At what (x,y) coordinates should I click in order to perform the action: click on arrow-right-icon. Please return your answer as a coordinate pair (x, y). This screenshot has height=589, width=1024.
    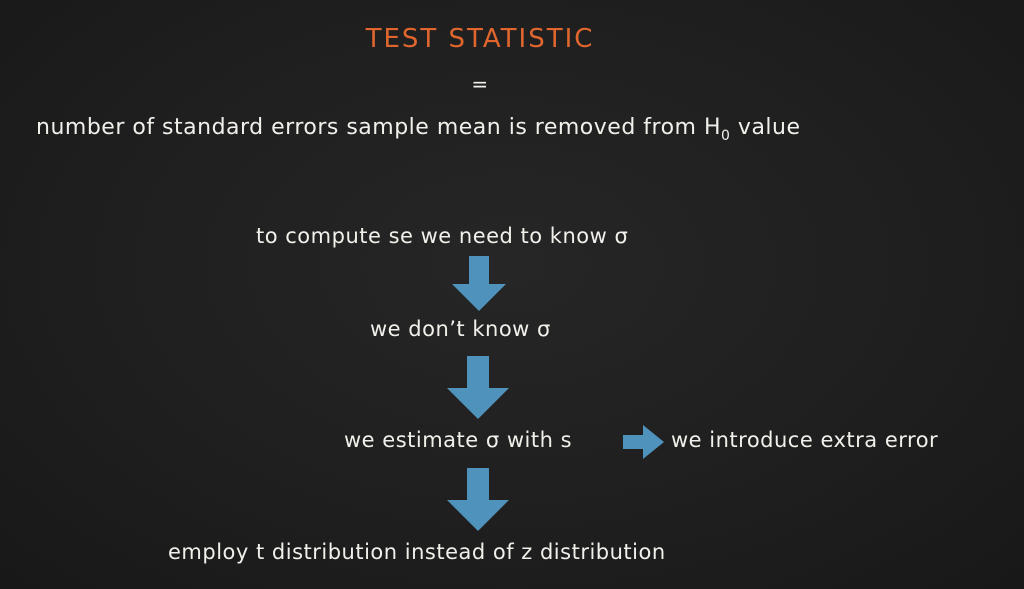
    Looking at the image, I should click on (644, 442).